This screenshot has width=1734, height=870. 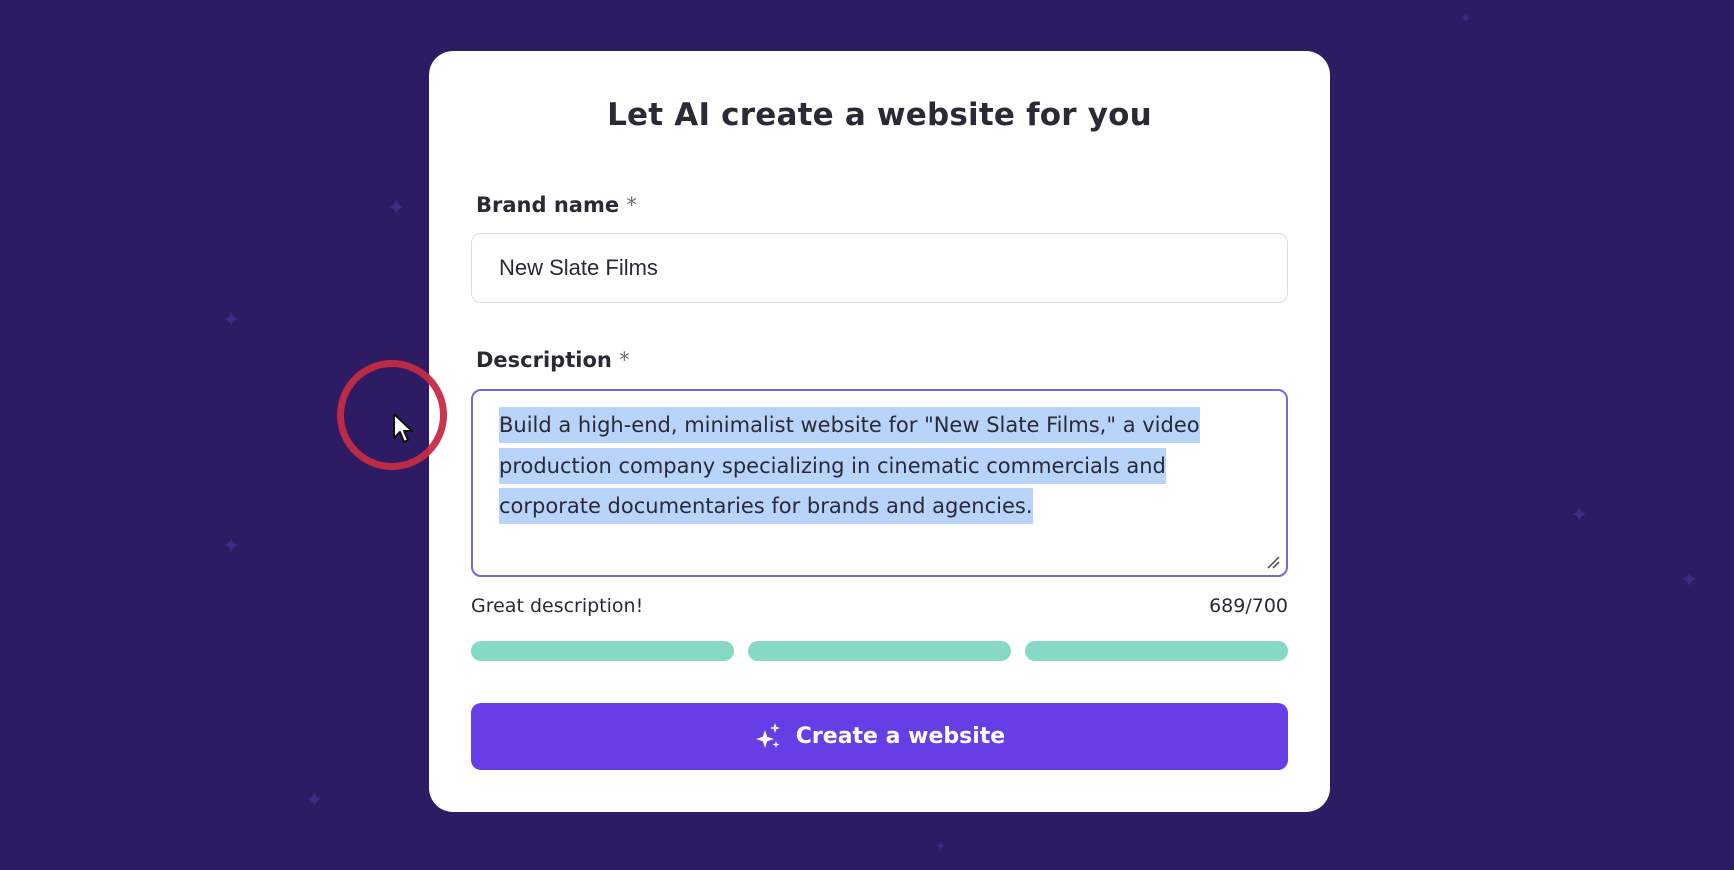 I want to click on description-label: Description *, so click(x=553, y=360).